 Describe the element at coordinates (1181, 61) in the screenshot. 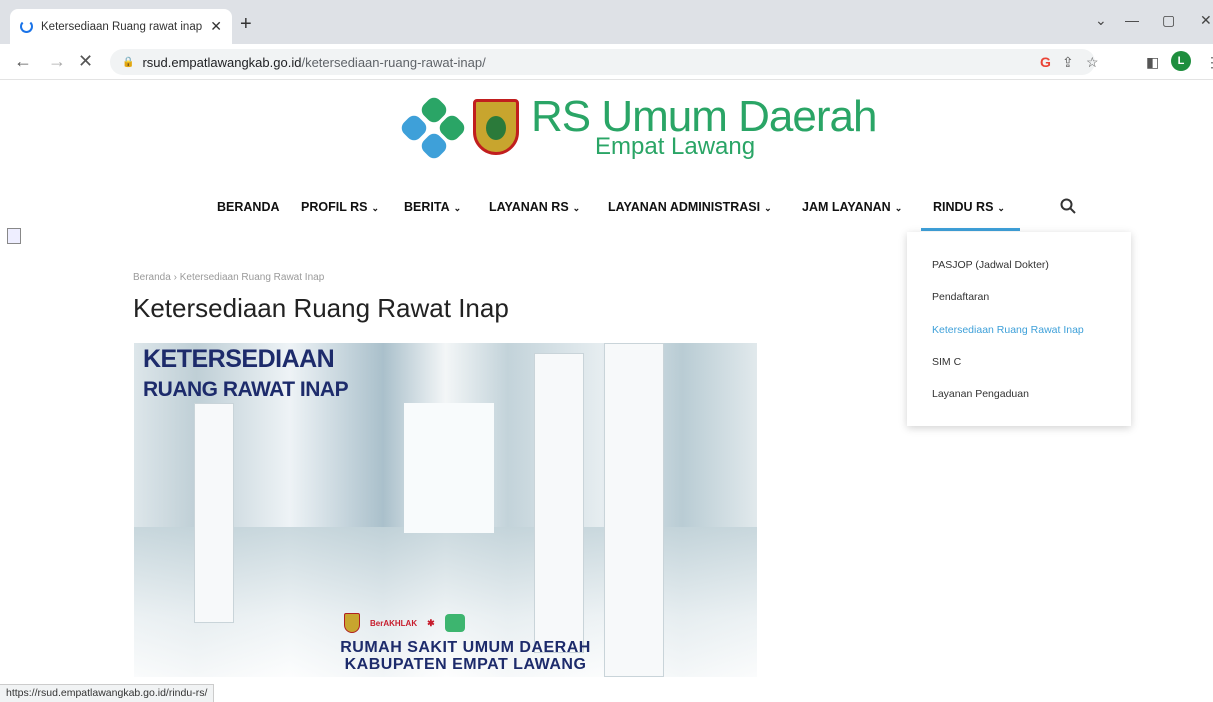

I see `profile-avatar: L` at that location.